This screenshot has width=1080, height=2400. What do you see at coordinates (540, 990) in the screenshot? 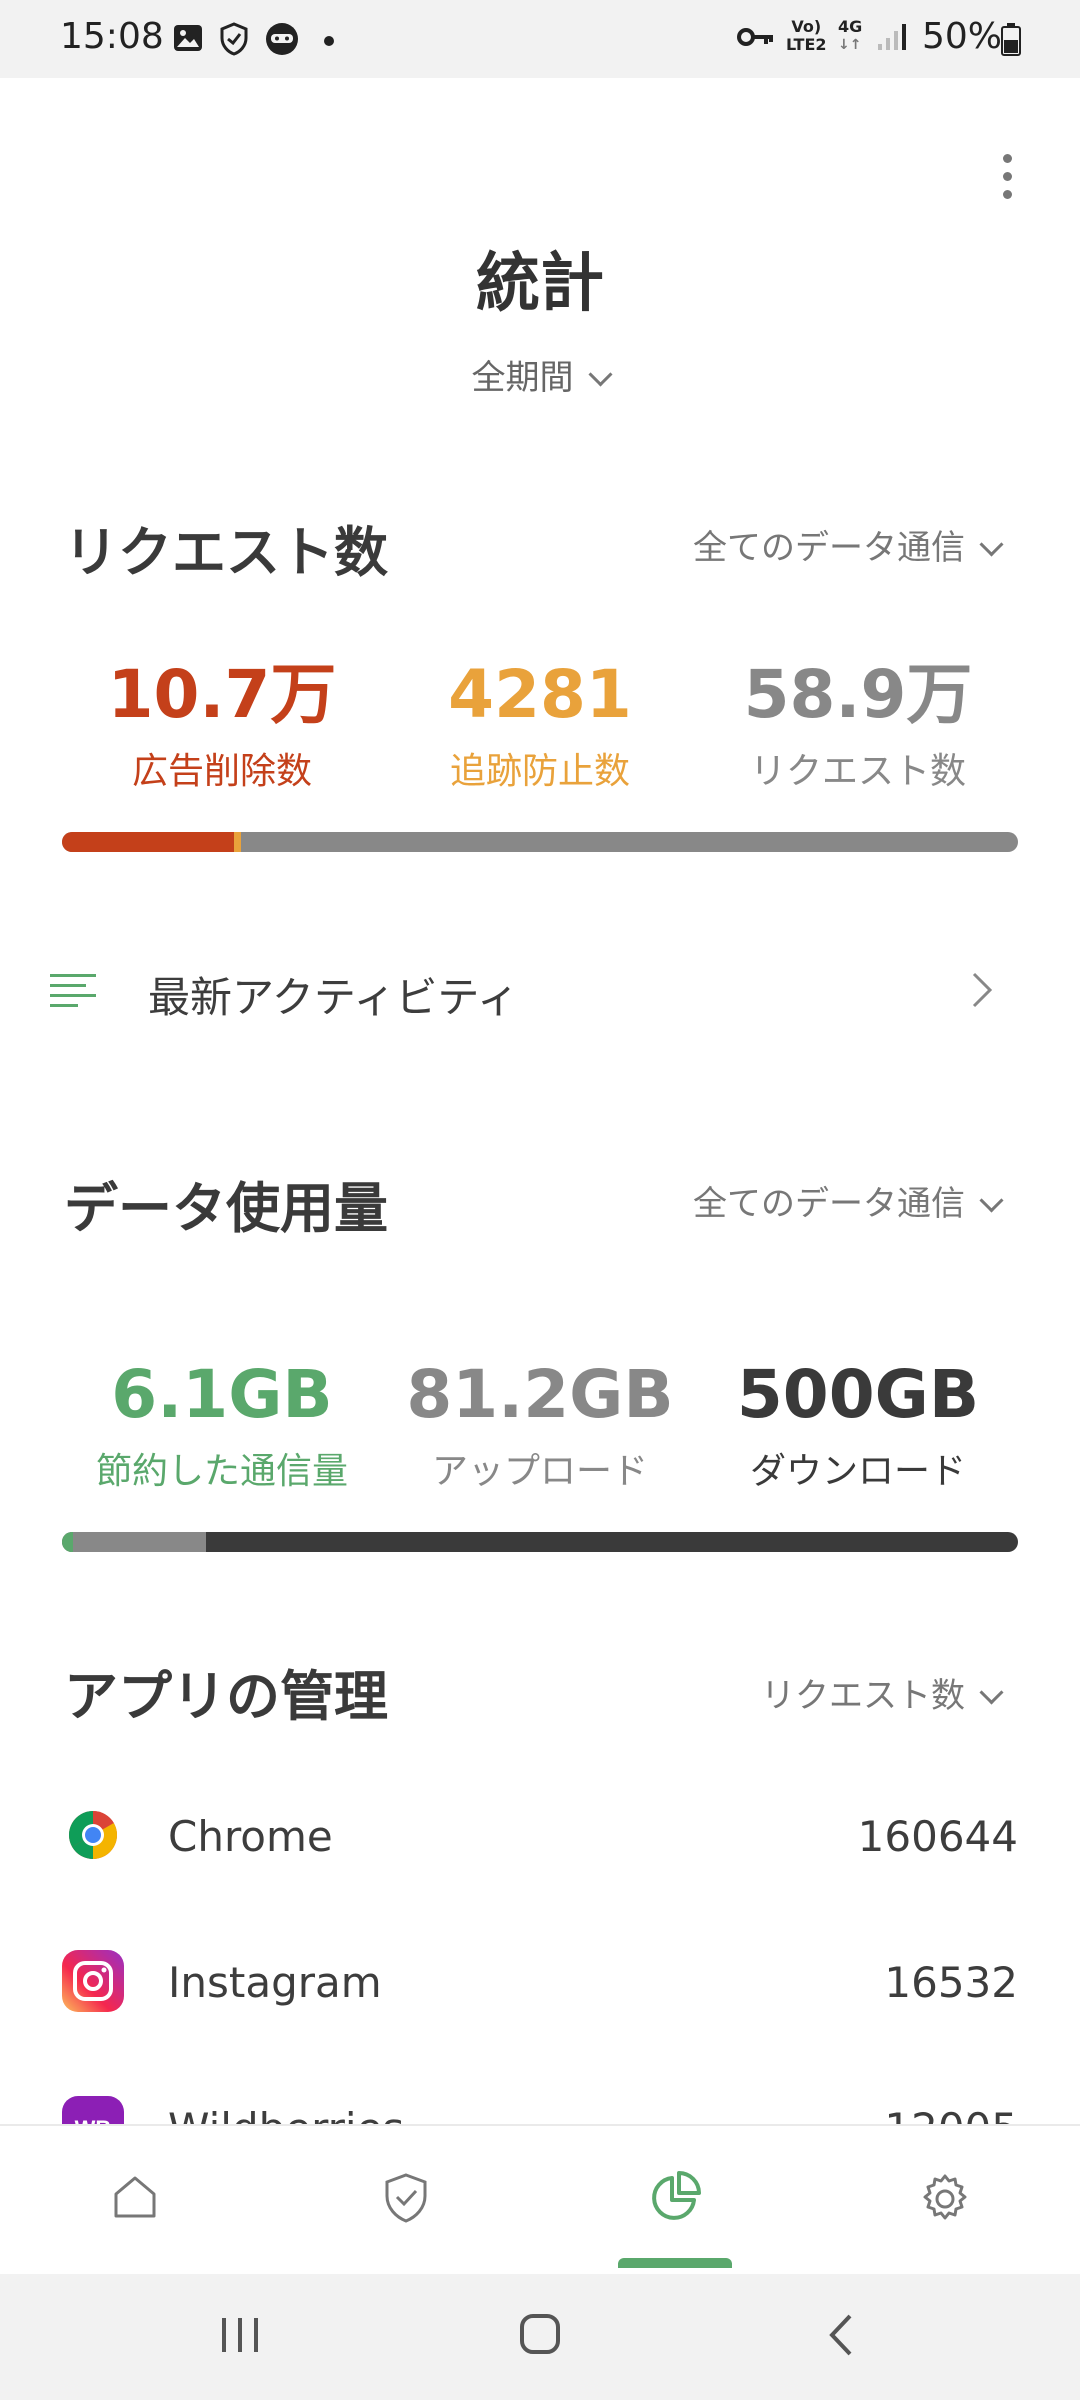
I see `latest-activity-row: 最新アクティビティ` at bounding box center [540, 990].